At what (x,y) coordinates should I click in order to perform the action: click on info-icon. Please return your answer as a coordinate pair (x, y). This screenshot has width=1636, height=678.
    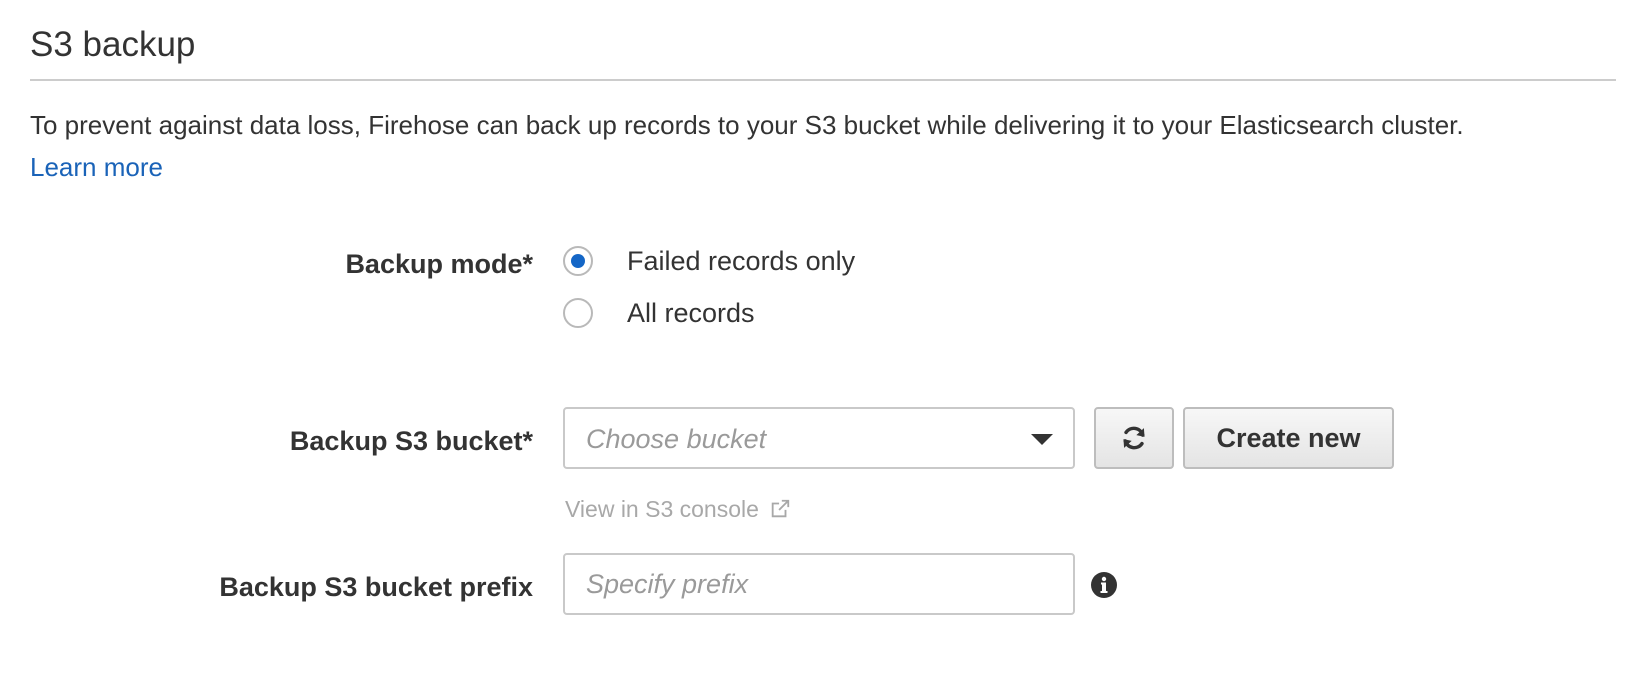
    Looking at the image, I should click on (1104, 585).